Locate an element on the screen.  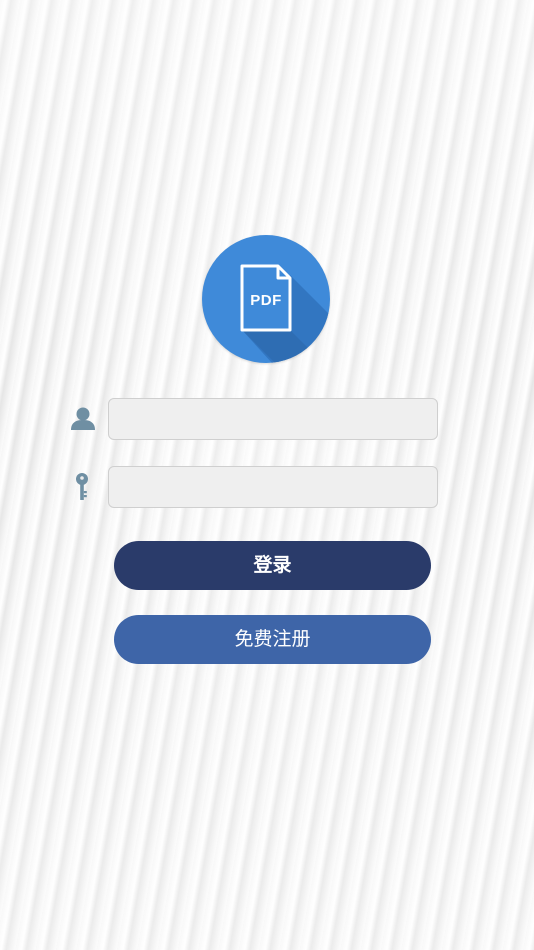
register-button: 免费注册 is located at coordinates (272, 639).